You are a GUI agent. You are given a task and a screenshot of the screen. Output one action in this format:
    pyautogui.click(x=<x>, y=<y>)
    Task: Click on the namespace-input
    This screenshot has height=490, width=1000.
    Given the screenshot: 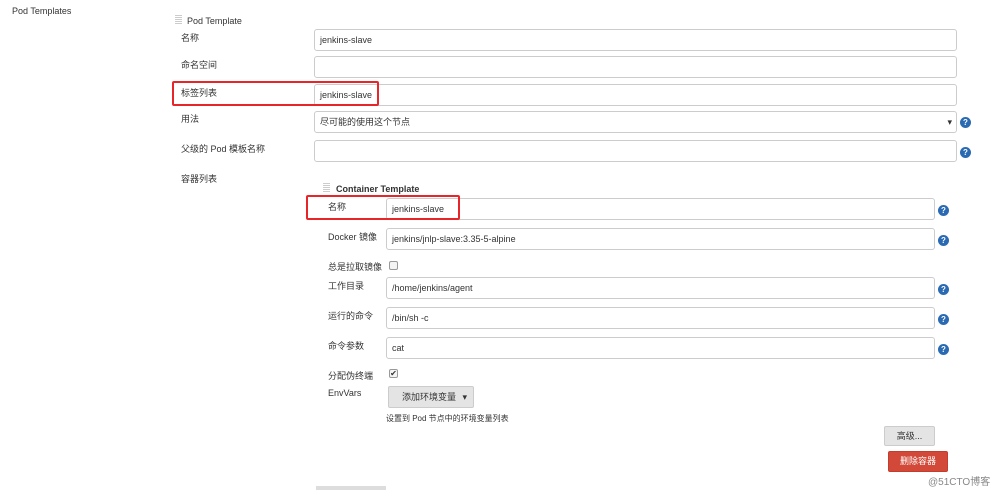 What is the action you would take?
    pyautogui.click(x=635, y=67)
    